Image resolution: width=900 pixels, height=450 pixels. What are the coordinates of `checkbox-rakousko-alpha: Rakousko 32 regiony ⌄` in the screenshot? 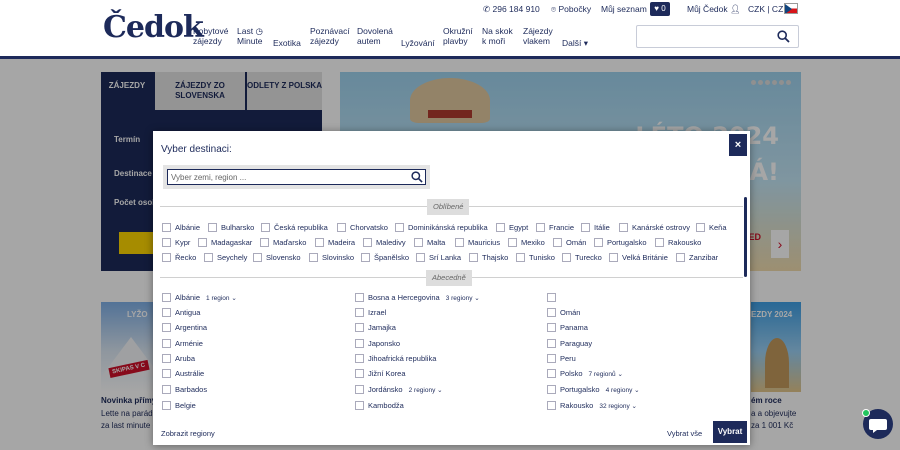 It's located at (592, 405).